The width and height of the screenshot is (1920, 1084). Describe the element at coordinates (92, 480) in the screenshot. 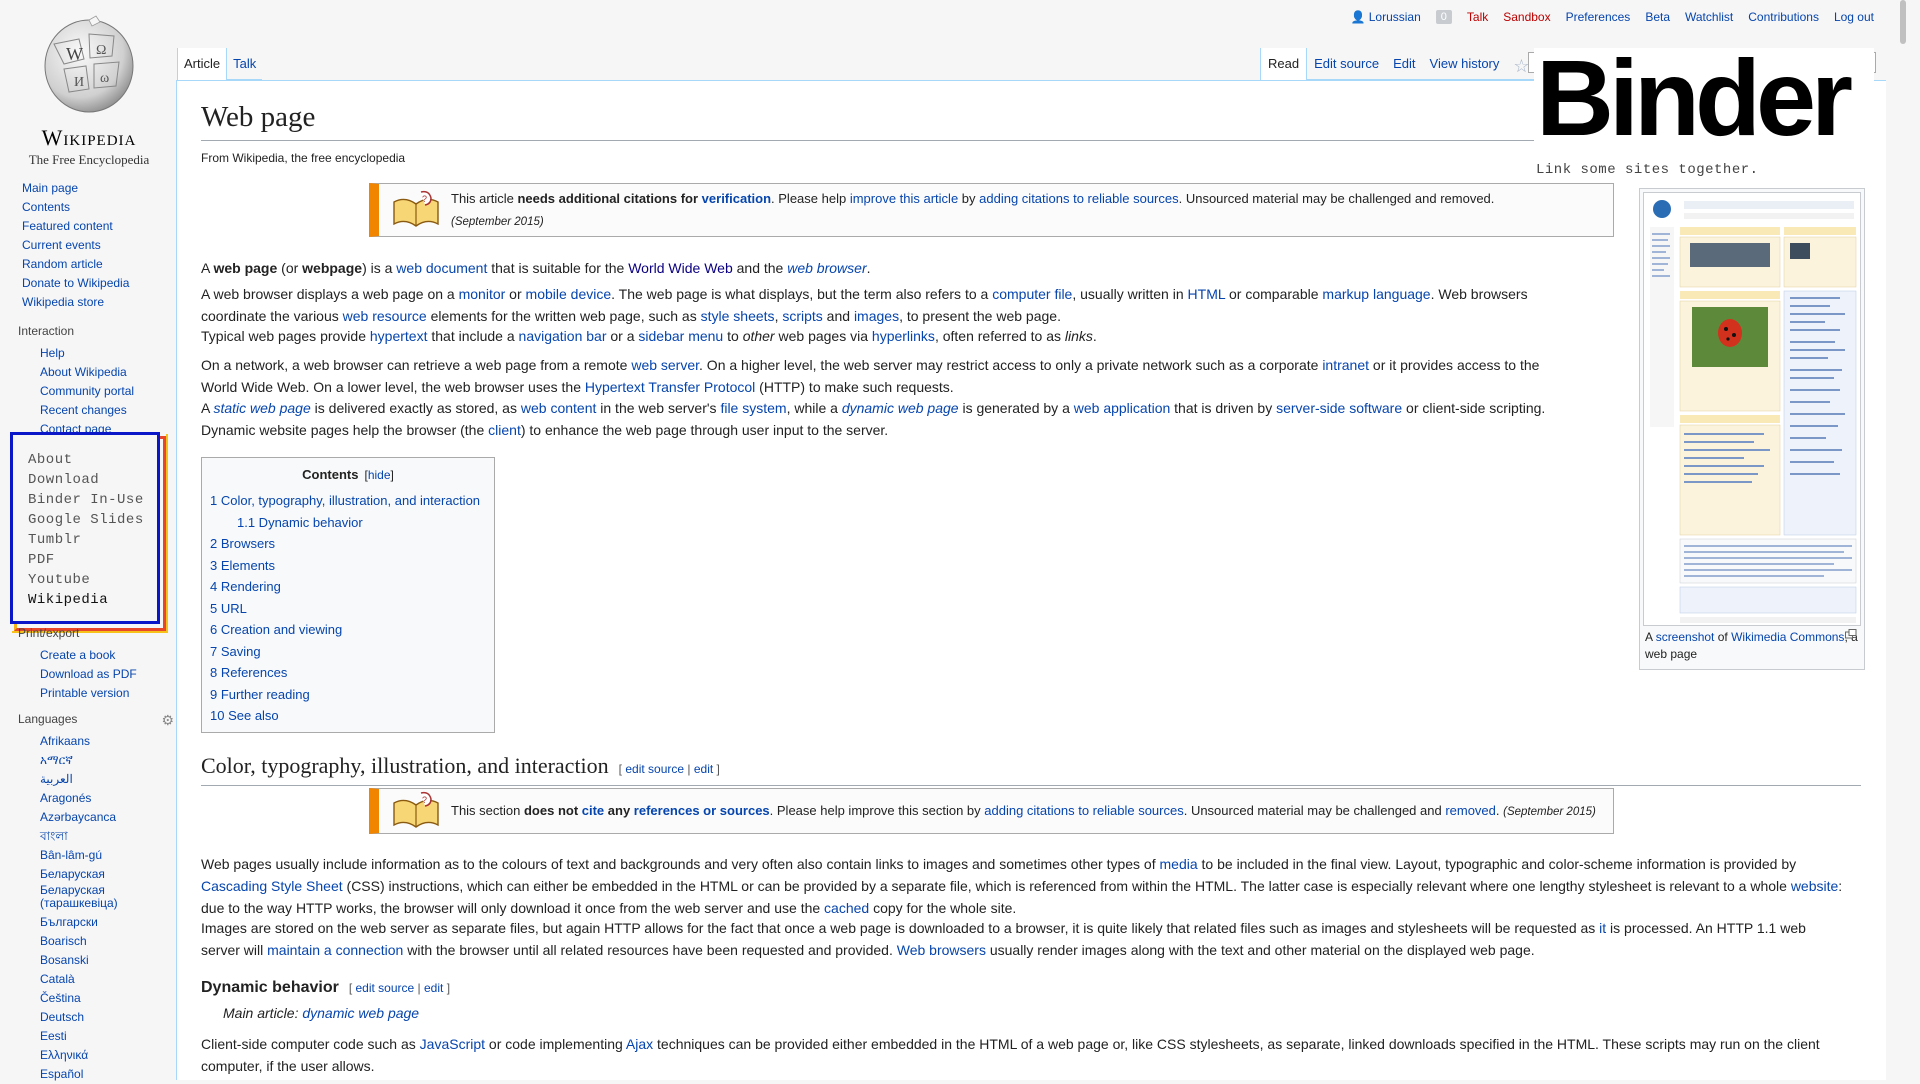

I see `binder-nav-download: Download` at that location.